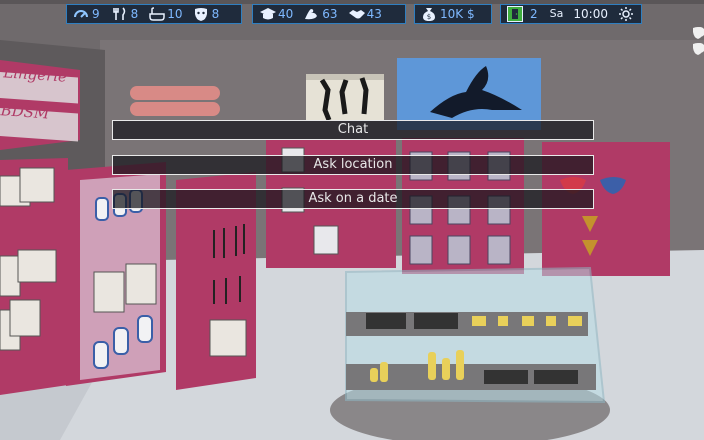 The height and width of the screenshot is (440, 704). I want to click on hud-money-panel: $ 10K $, so click(453, 14).